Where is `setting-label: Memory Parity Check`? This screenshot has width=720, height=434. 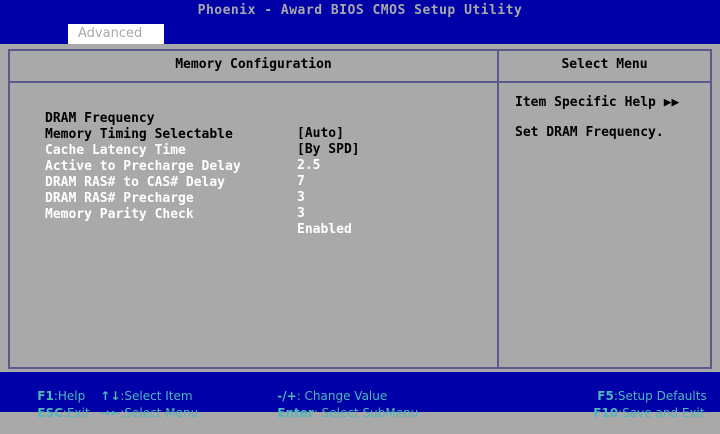
setting-label: Memory Parity Check is located at coordinates (119, 214).